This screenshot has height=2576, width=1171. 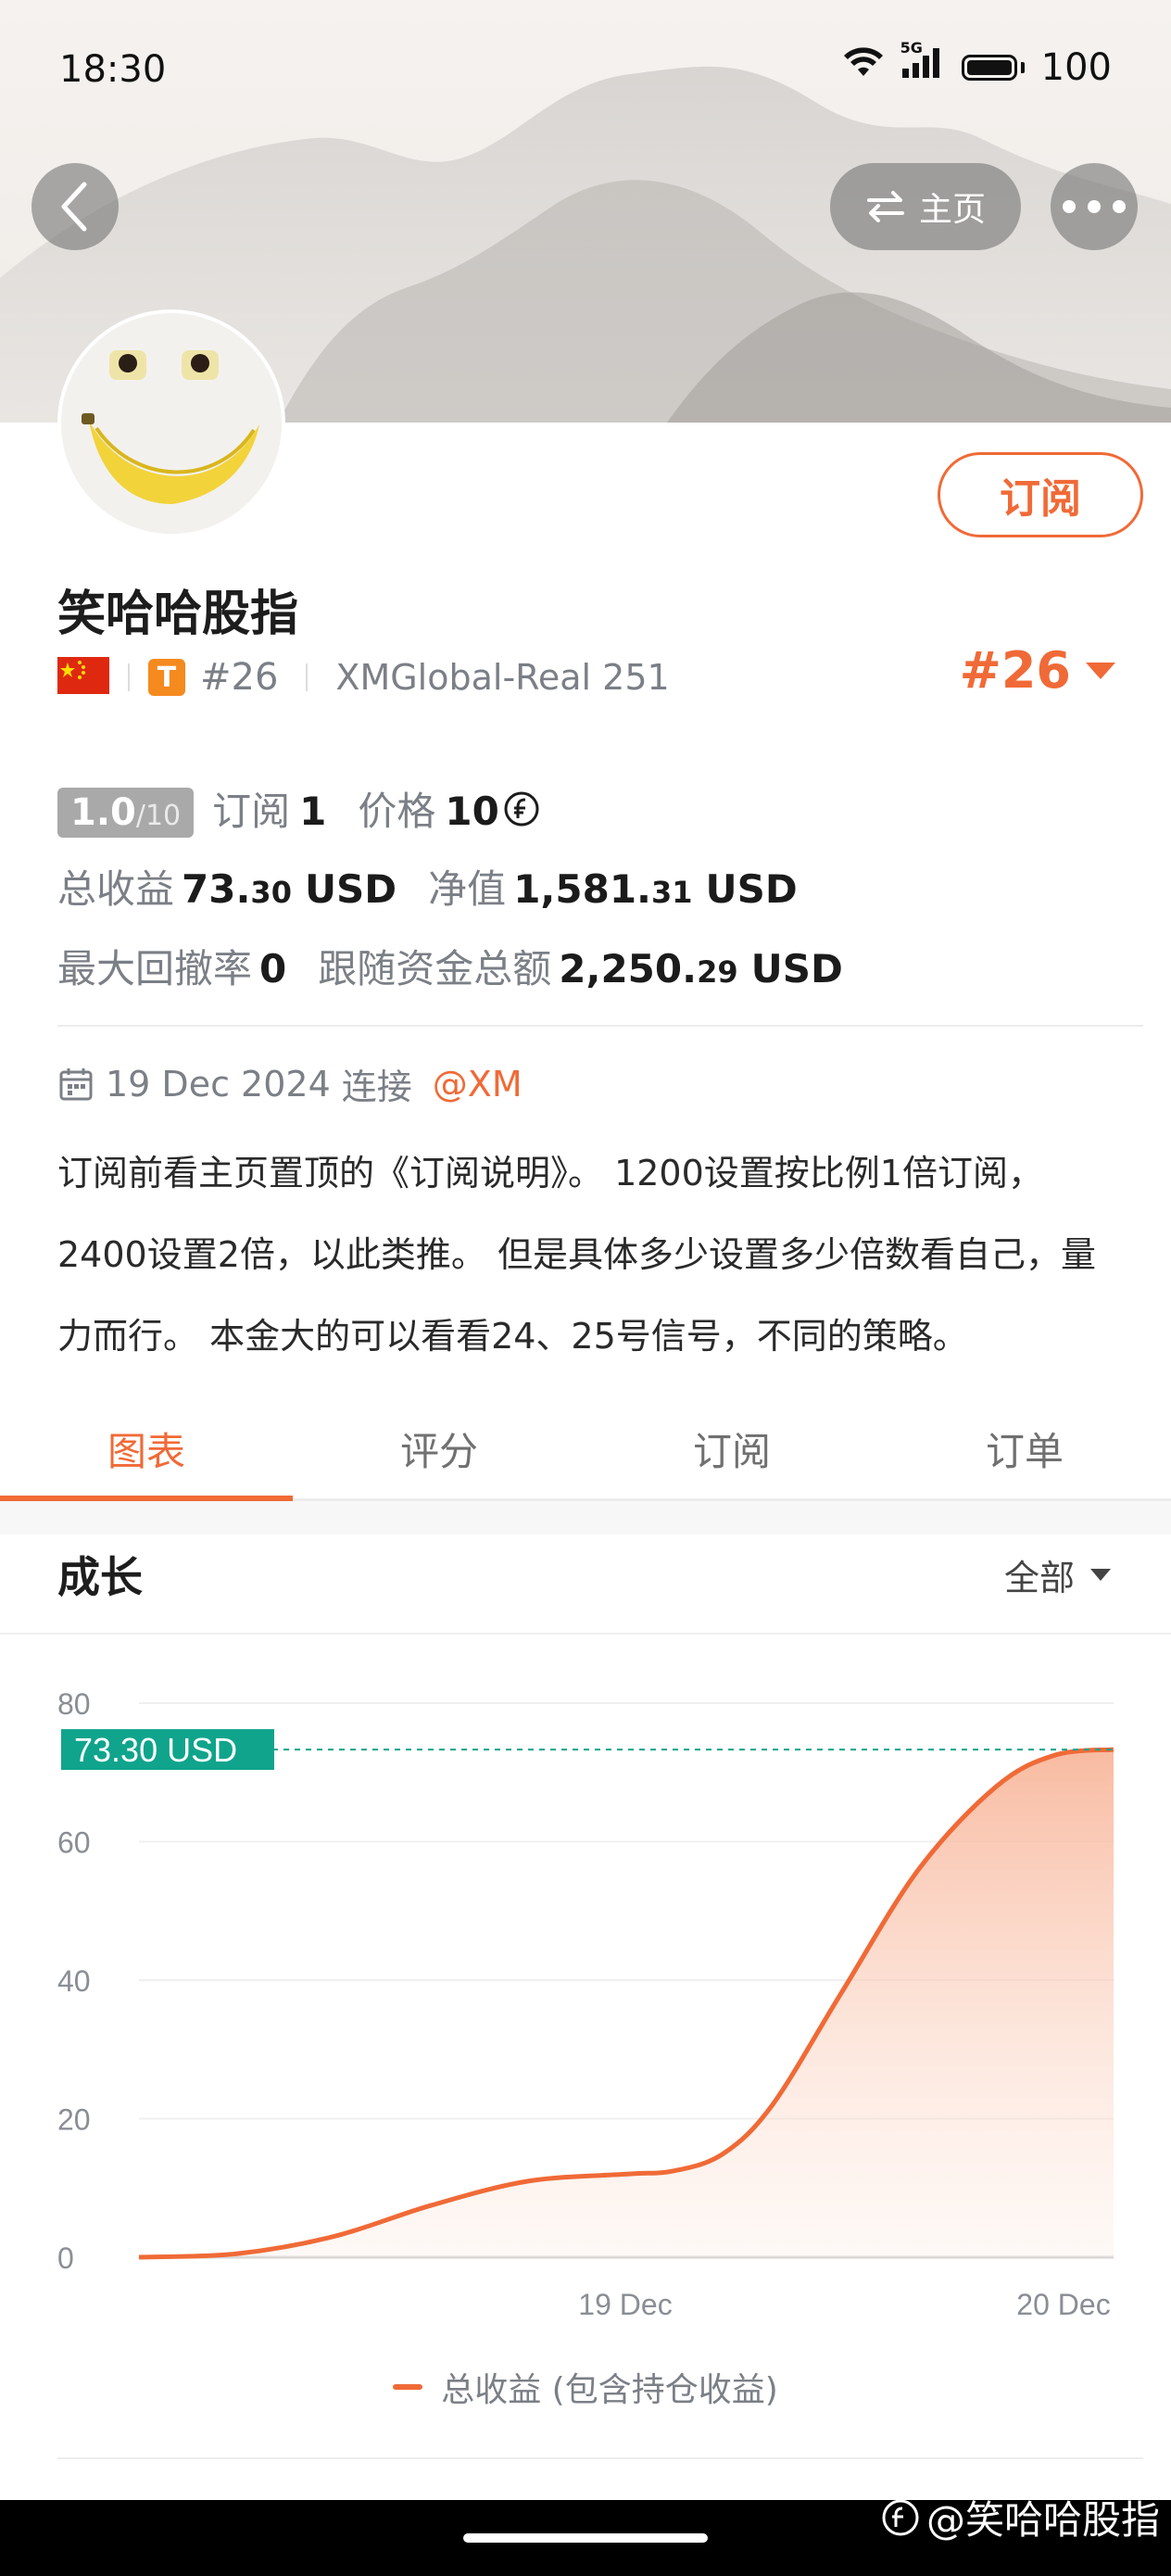 I want to click on broker-link: @XM, so click(x=478, y=1084).